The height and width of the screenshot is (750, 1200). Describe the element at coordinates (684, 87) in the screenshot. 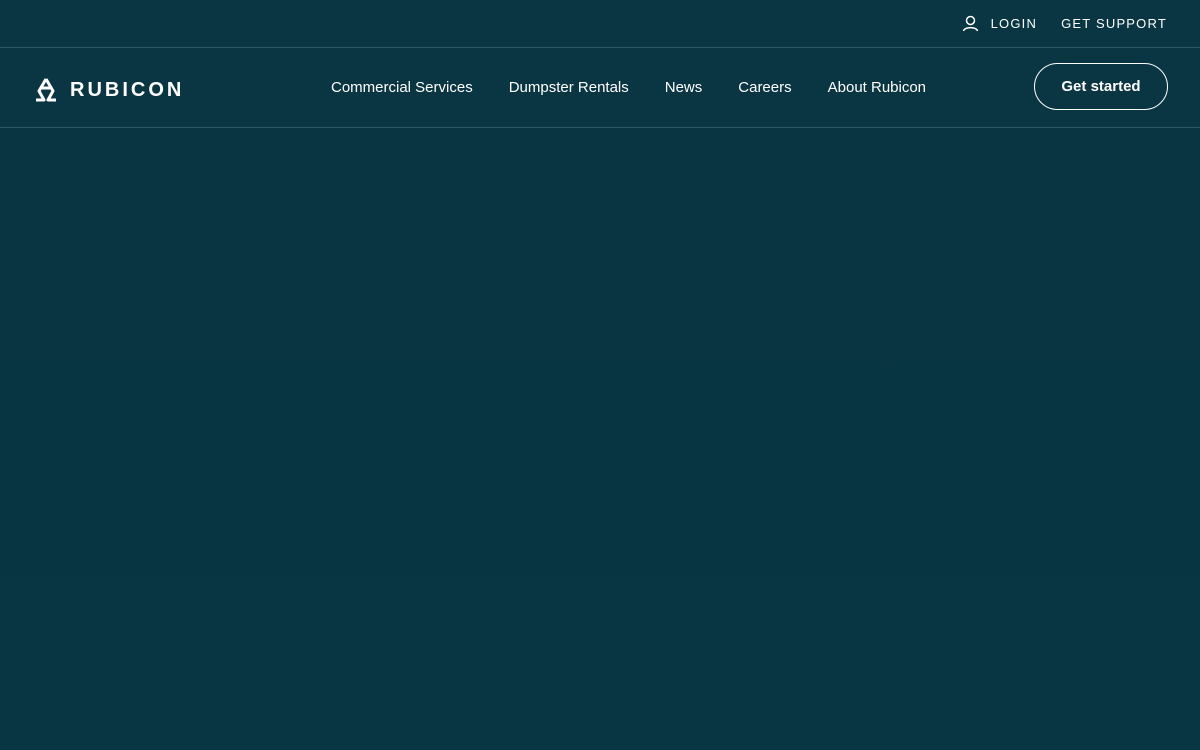

I see `nav-item-news: News` at that location.